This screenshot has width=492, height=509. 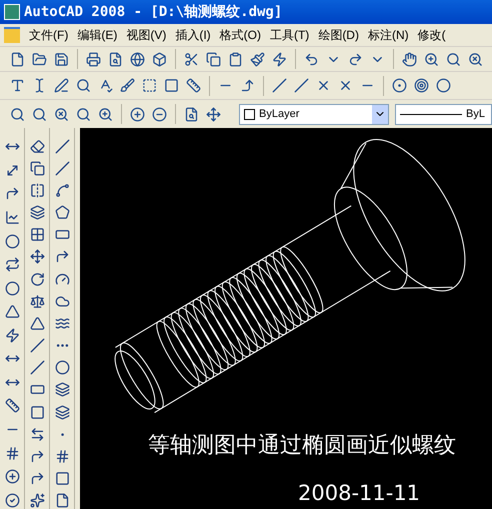 I want to click on date-text: 2008-11-11, so click(x=359, y=493).